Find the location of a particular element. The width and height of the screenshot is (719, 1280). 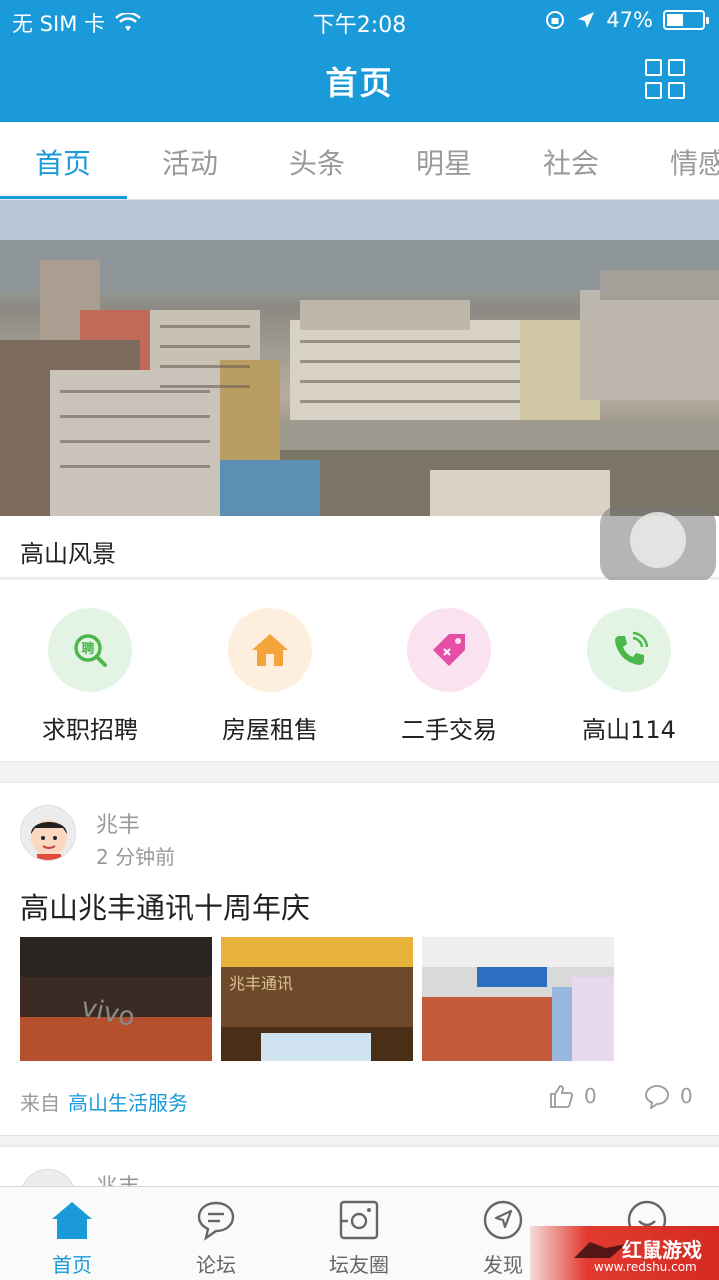

source-link: 高山生活服务 is located at coordinates (128, 1103).